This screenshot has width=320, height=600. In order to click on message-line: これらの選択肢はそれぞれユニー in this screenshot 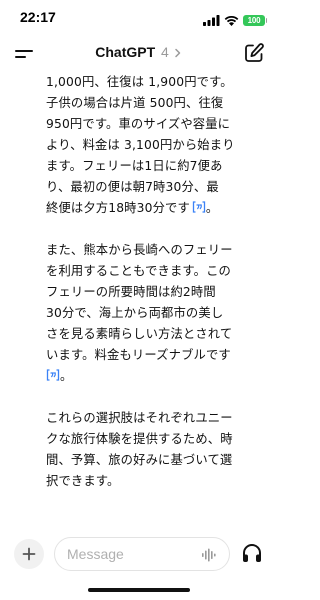, I will do `click(139, 418)`.